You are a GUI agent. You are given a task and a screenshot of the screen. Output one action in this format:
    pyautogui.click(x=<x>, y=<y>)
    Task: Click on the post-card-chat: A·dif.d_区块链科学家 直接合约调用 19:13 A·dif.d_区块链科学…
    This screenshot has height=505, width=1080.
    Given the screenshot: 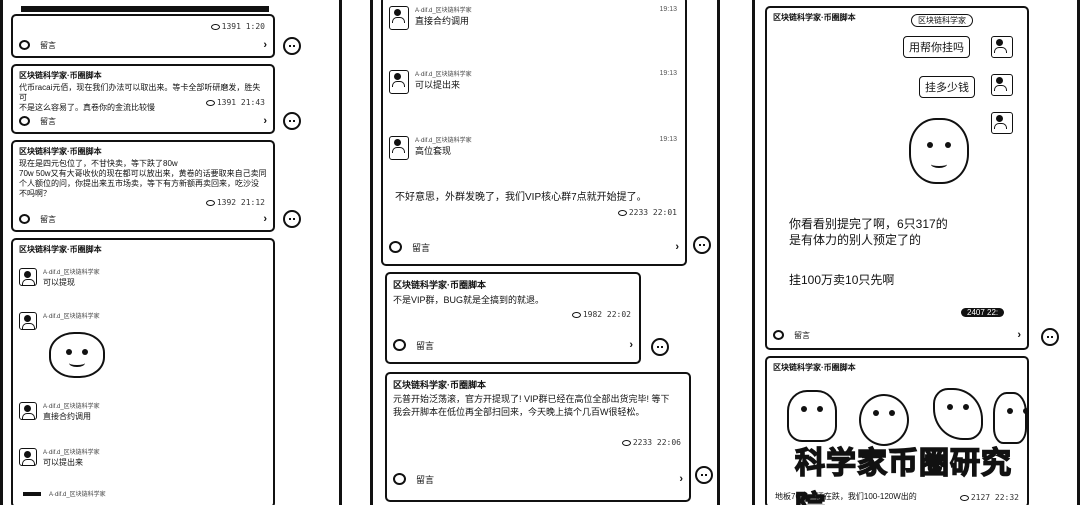 What is the action you would take?
    pyautogui.click(x=534, y=133)
    